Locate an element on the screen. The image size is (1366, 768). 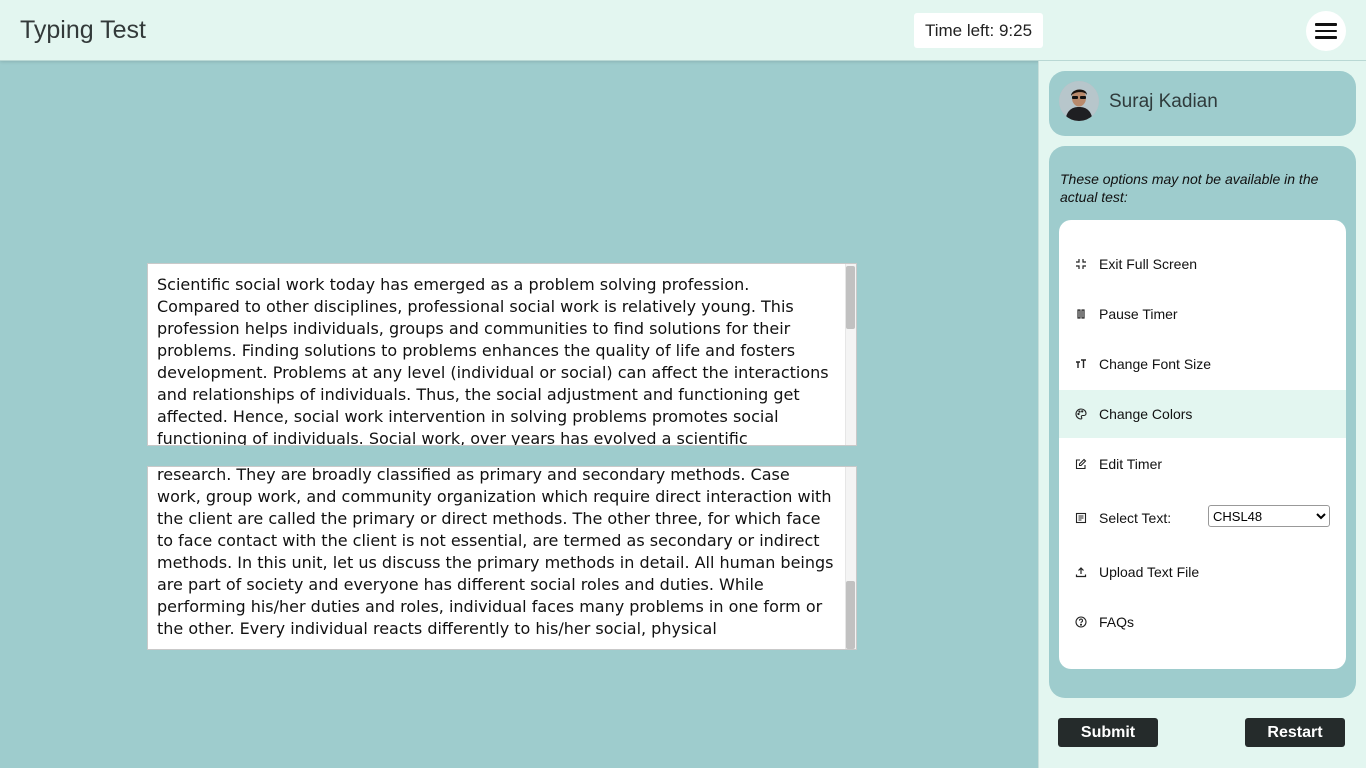
change-font-size-option: Change Font Size is located at coordinates (1202, 364).